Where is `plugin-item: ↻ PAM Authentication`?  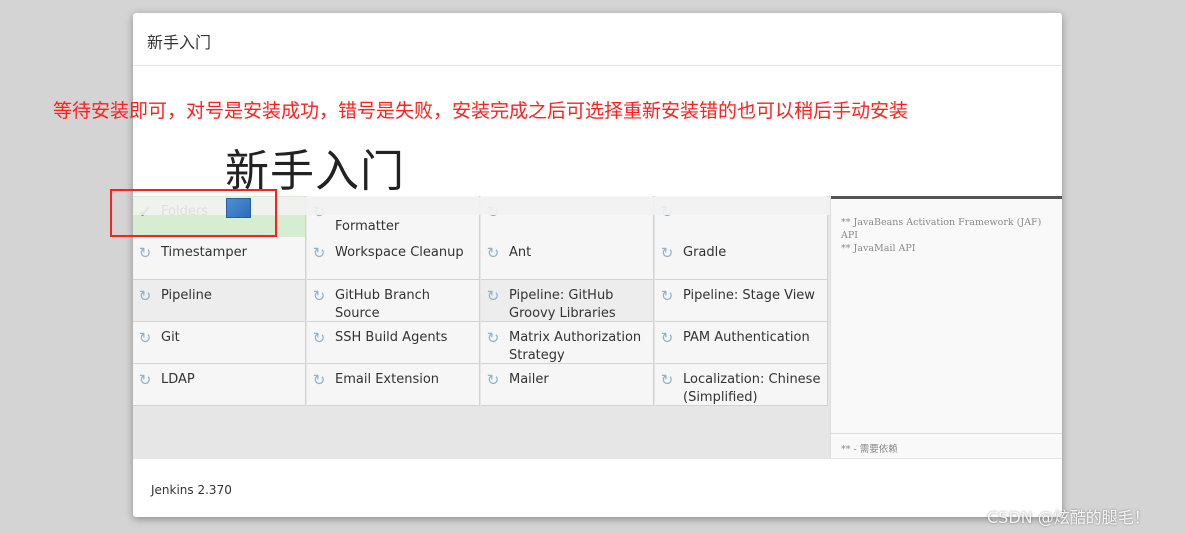 plugin-item: ↻ PAM Authentication is located at coordinates (741, 343).